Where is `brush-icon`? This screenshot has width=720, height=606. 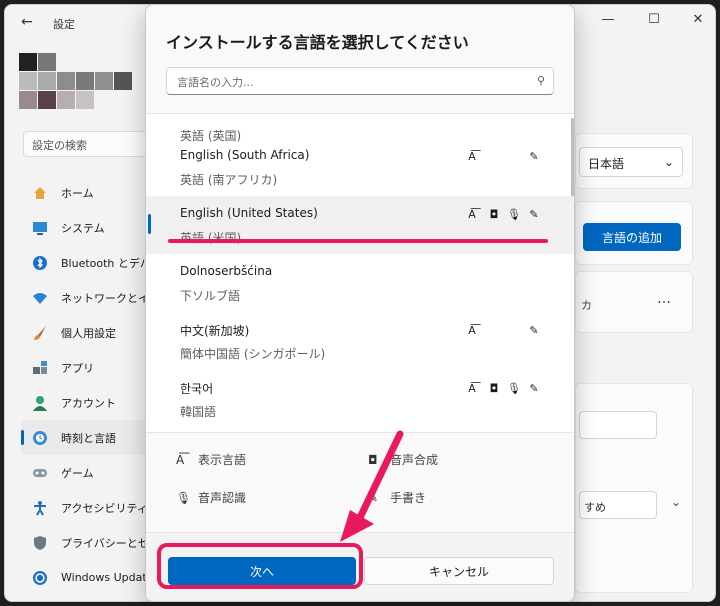
brush-icon is located at coordinates (40, 333).